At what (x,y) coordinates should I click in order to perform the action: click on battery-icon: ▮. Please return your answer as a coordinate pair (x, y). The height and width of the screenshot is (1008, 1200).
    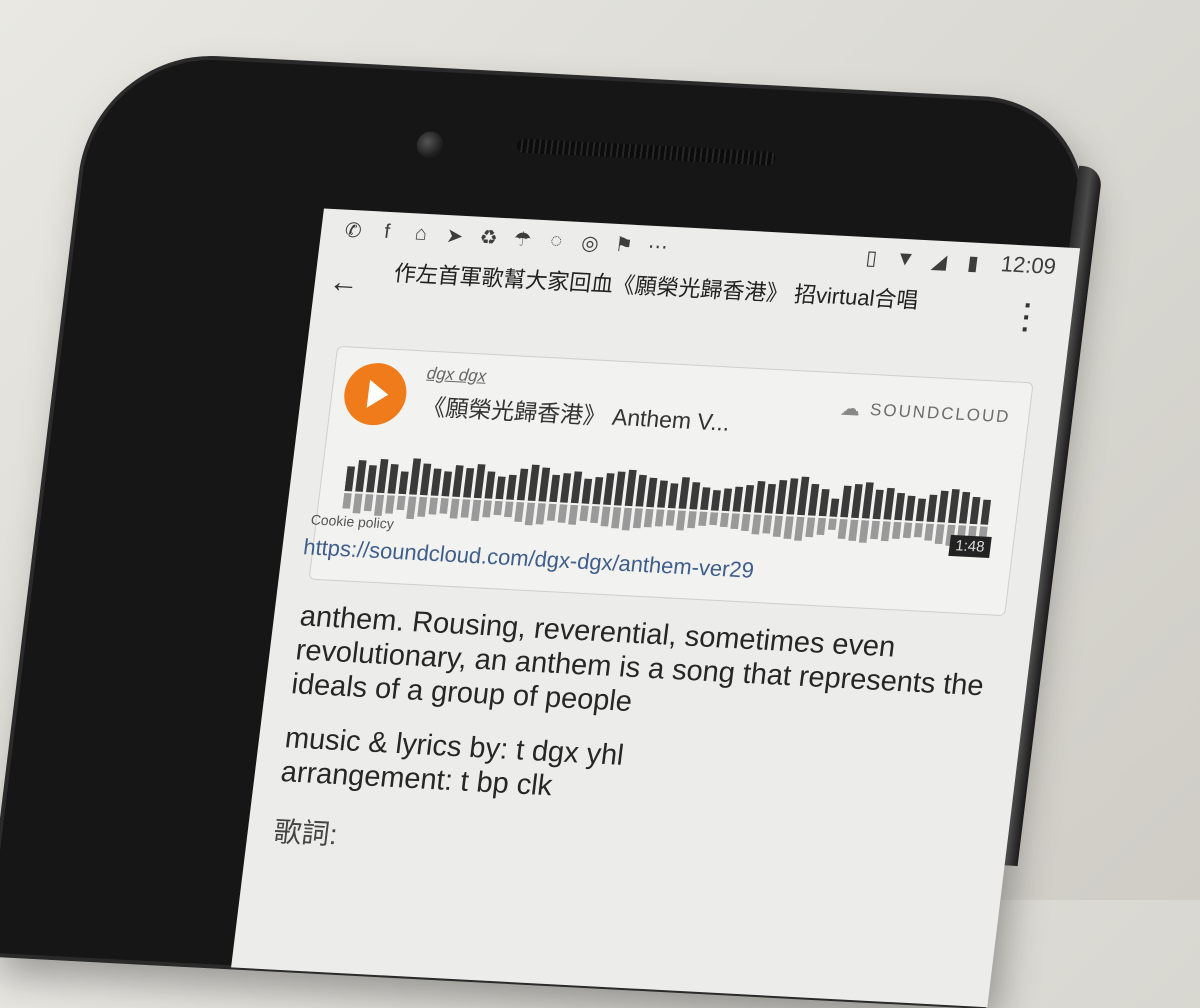
    Looking at the image, I should click on (973, 263).